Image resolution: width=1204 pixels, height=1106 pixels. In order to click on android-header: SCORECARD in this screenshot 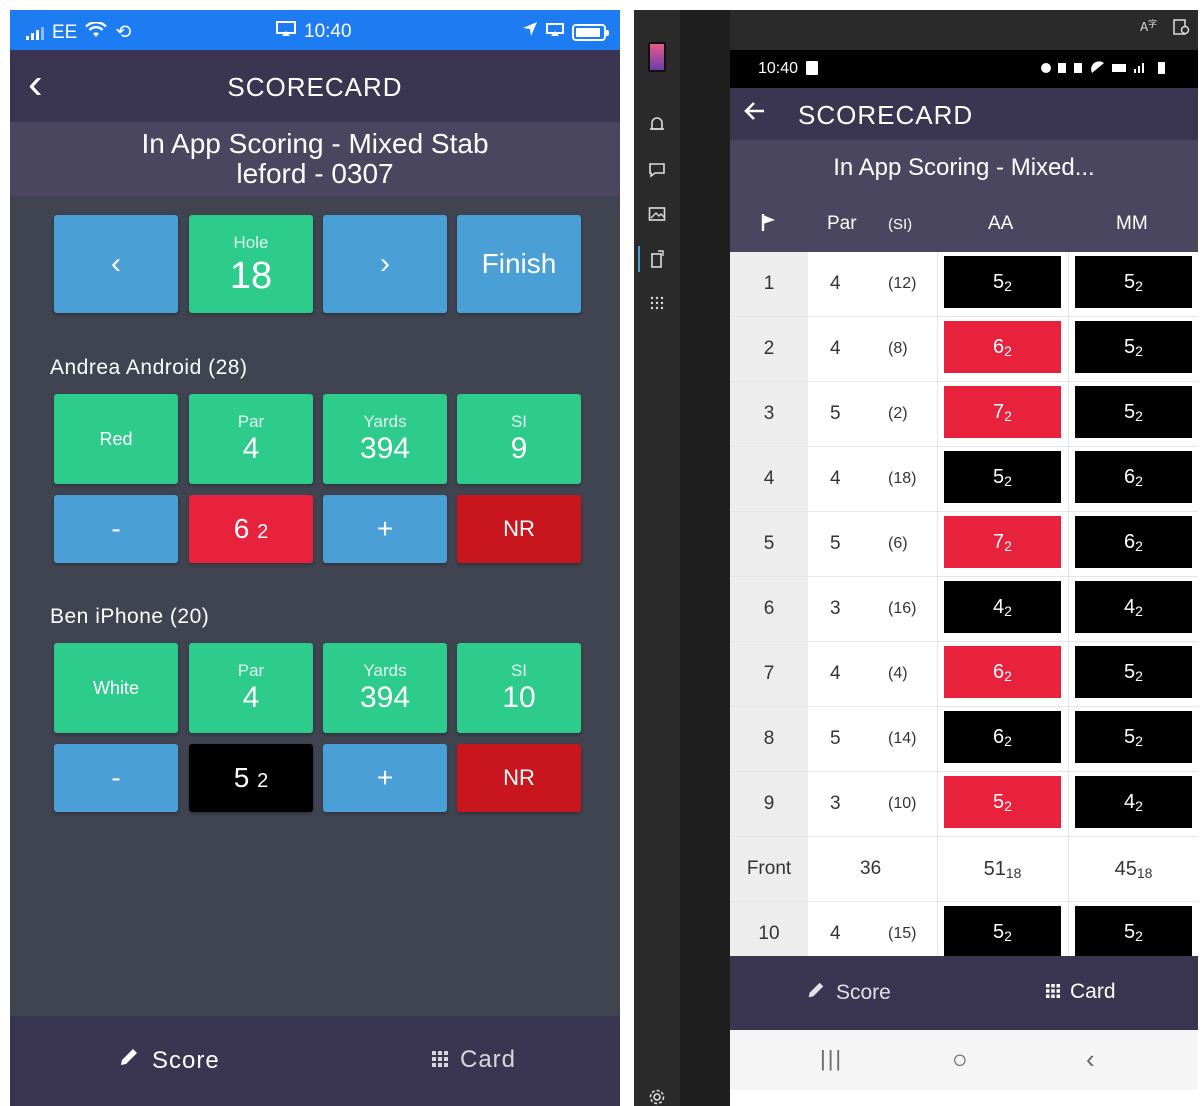, I will do `click(964, 114)`.